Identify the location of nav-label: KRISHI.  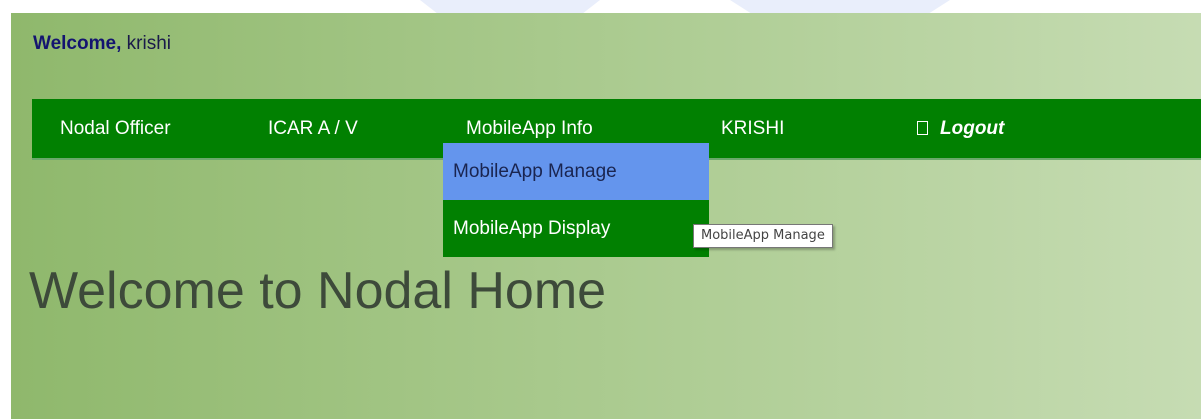
(753, 128).